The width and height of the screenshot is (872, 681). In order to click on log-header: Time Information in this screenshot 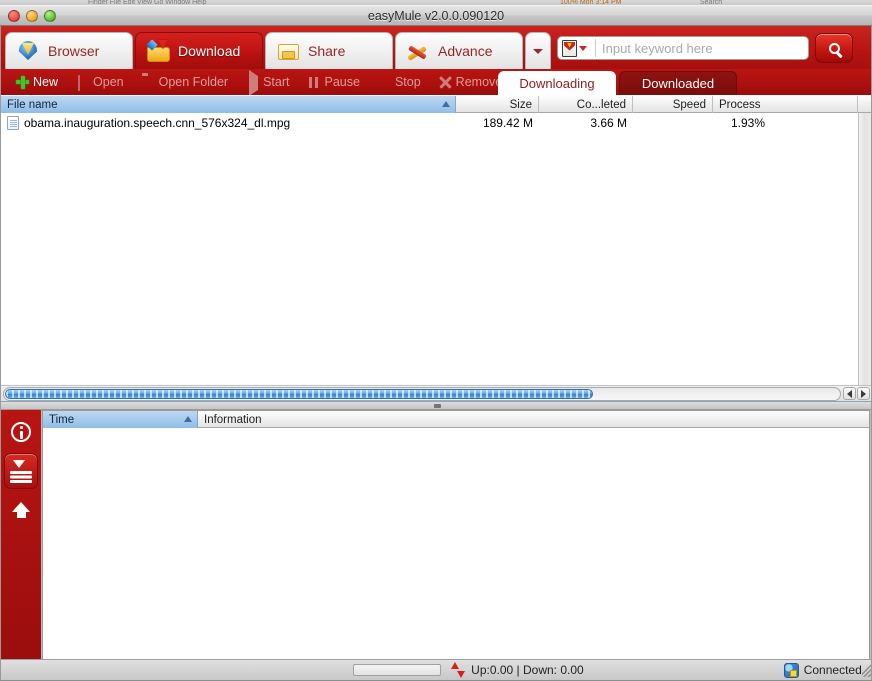, I will do `click(456, 419)`.